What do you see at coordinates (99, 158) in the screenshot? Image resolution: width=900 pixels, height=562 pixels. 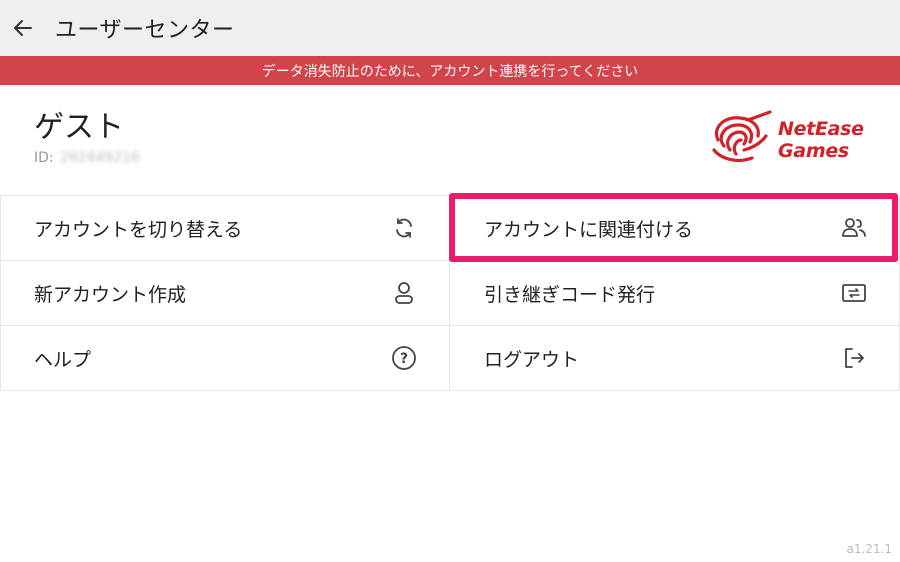 I see `user-id-value: 292449216` at bounding box center [99, 158].